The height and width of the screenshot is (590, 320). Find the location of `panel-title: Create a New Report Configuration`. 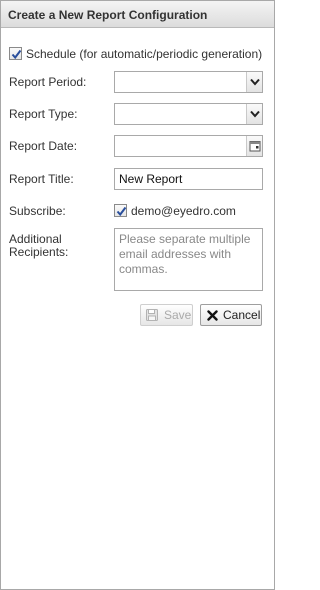

panel-title: Create a New Report Configuration is located at coordinates (108, 15).